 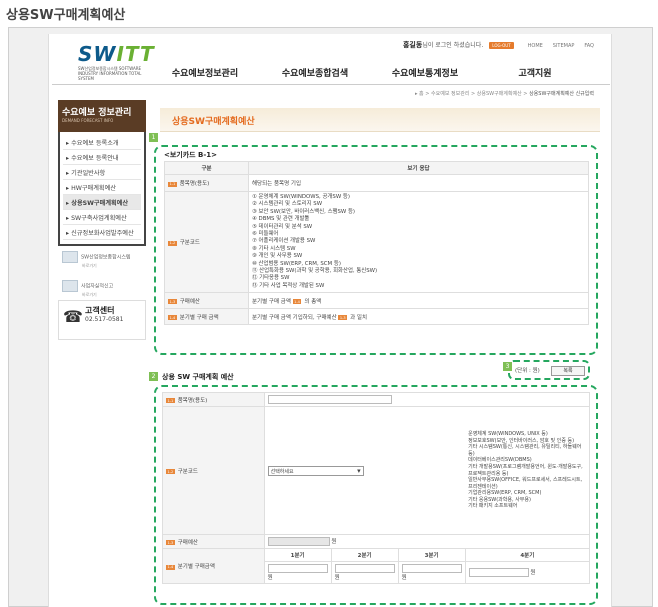 What do you see at coordinates (294, 317) in the screenshot?
I see `value-text: 분기별 구매 금액 기입하되, 구매예산` at bounding box center [294, 317].